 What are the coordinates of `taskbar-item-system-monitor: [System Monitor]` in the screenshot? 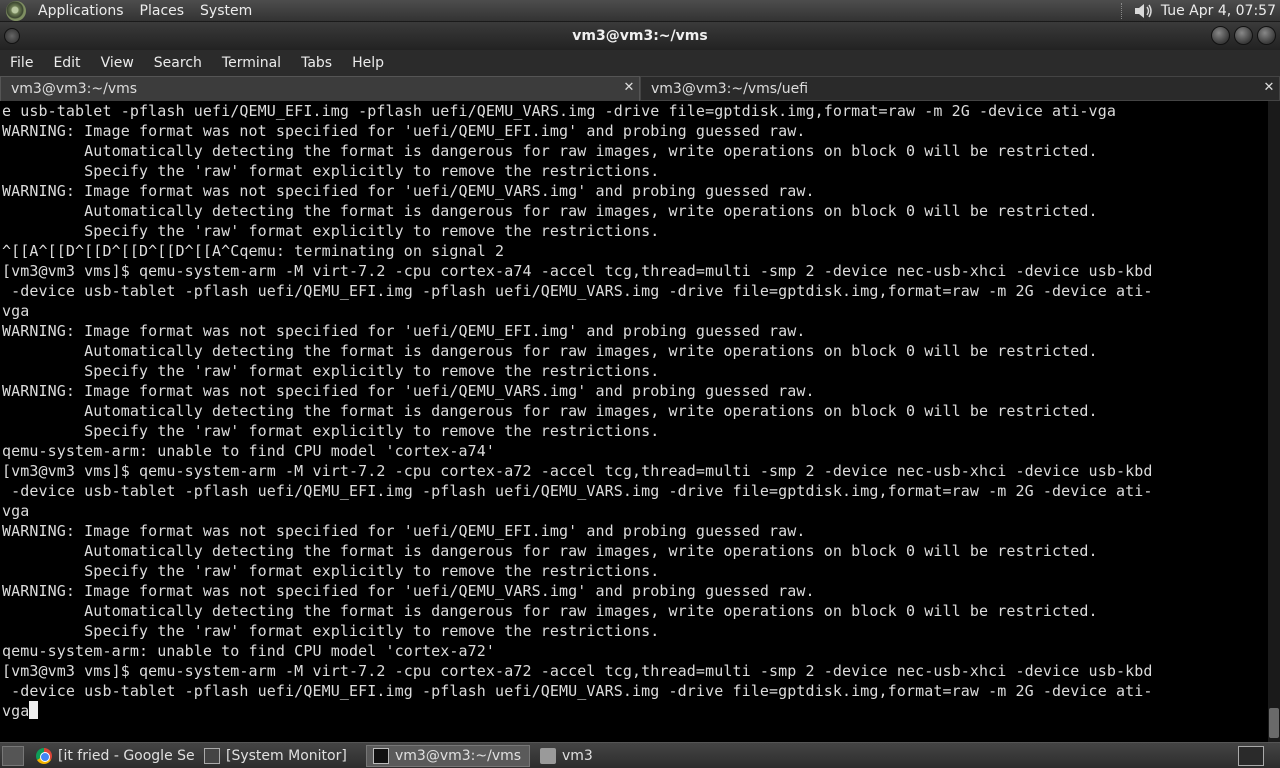 It's located at (280, 756).